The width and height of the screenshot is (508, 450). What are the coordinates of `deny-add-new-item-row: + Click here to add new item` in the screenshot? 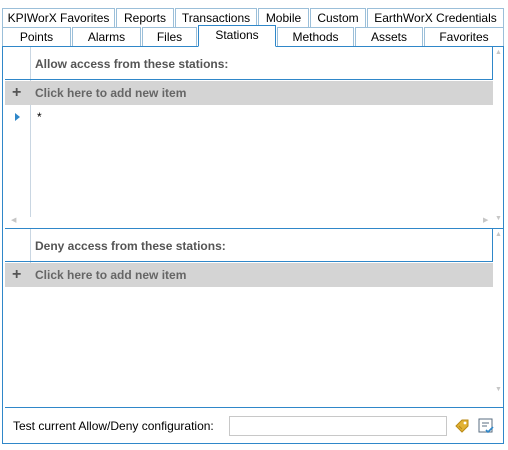 It's located at (249, 275).